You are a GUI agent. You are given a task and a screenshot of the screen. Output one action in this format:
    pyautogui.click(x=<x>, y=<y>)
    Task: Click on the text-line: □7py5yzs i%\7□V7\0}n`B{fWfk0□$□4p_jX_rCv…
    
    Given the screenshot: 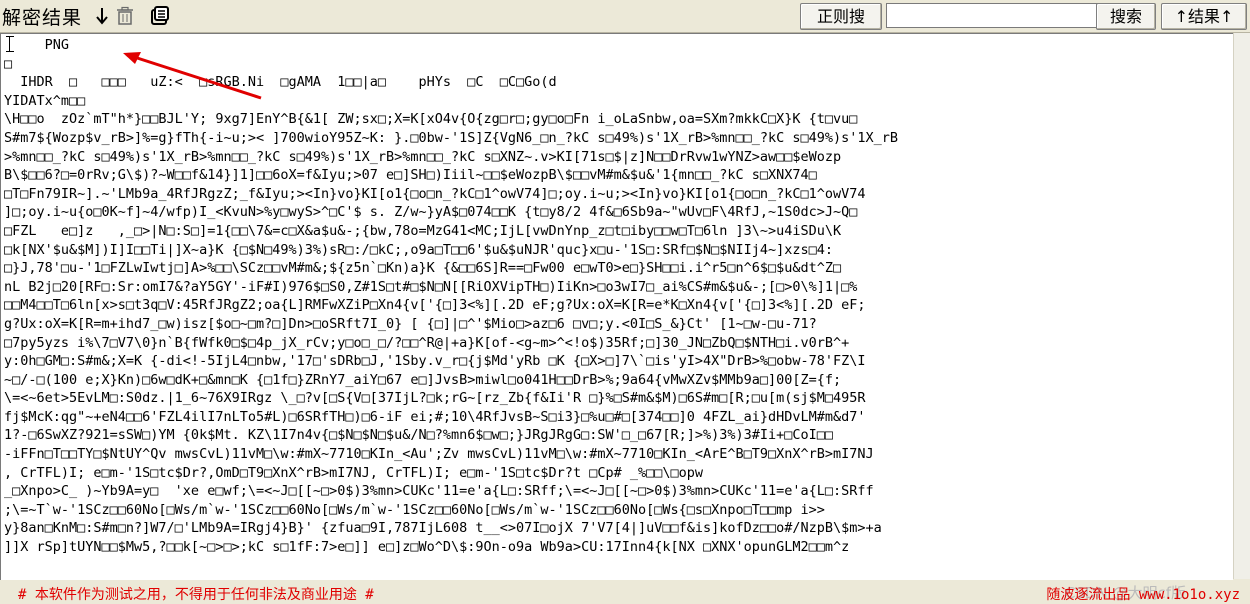 What is the action you would take?
    pyautogui.click(x=427, y=342)
    